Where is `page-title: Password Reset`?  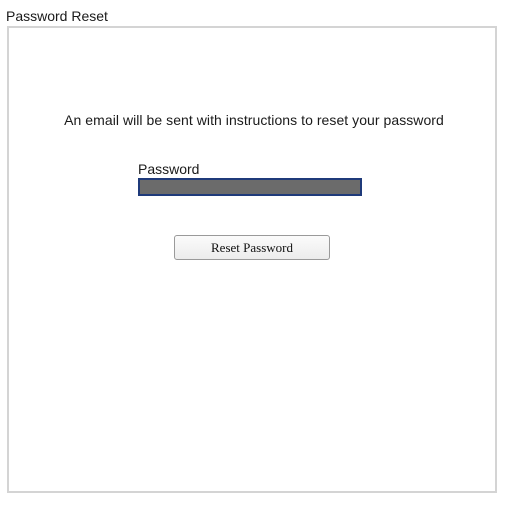
page-title: Password Reset is located at coordinates (57, 16).